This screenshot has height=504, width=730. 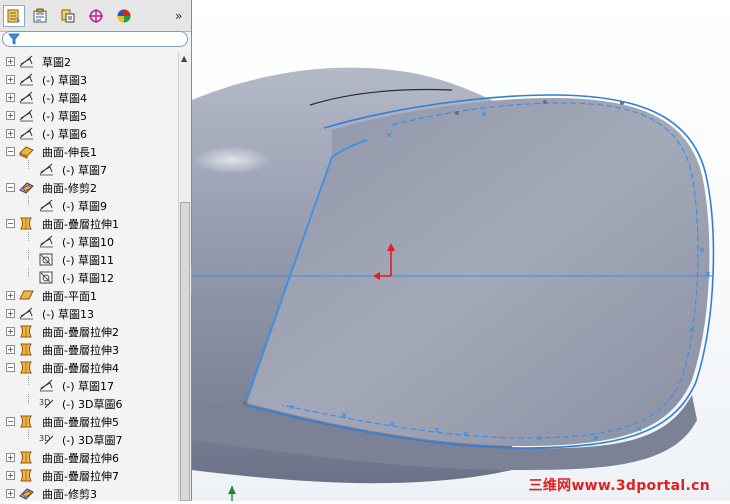 I want to click on tree-item: − 曲面-疊層拉伸4, so click(x=89, y=367).